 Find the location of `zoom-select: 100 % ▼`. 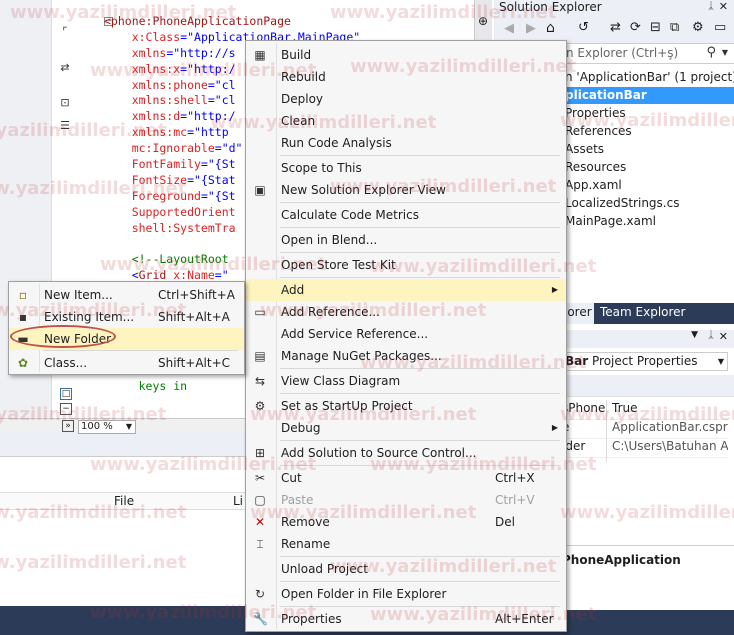

zoom-select: 100 % ▼ is located at coordinates (107, 427).